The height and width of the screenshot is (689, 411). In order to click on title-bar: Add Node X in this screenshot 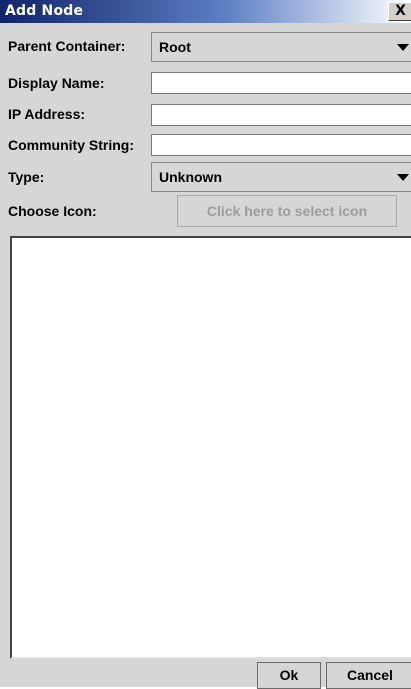, I will do `click(205, 11)`.